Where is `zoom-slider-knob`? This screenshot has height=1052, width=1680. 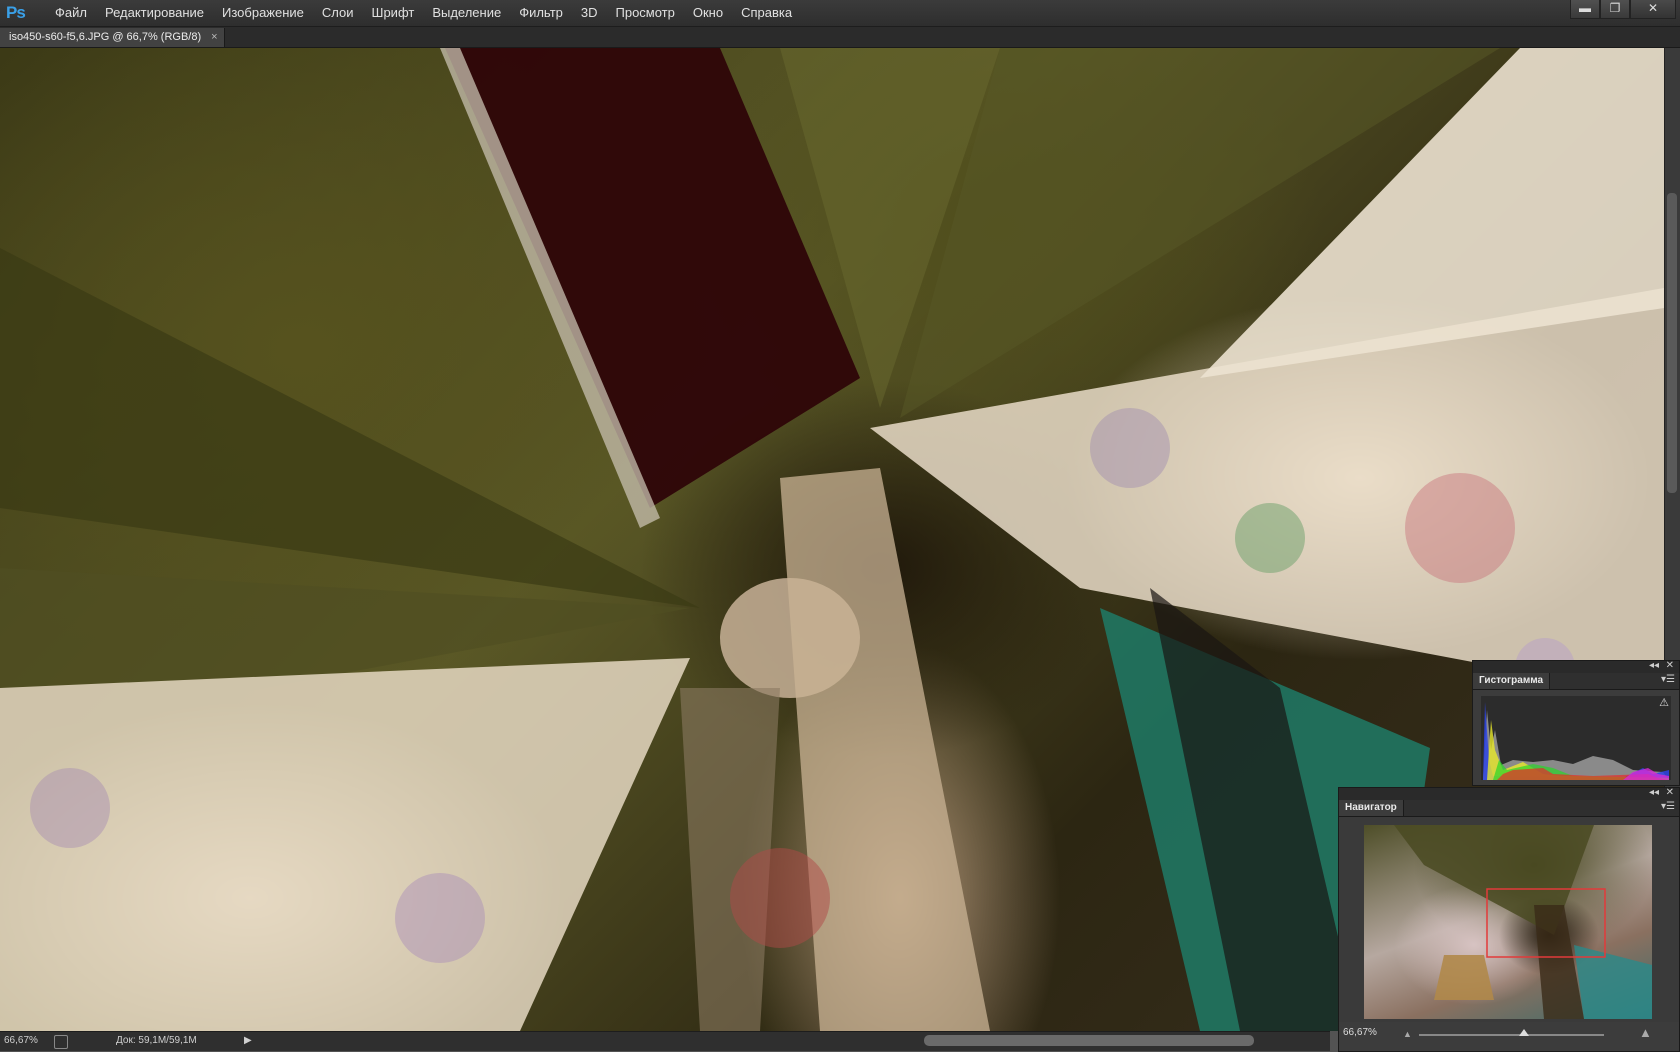 zoom-slider-knob is located at coordinates (1524, 1032).